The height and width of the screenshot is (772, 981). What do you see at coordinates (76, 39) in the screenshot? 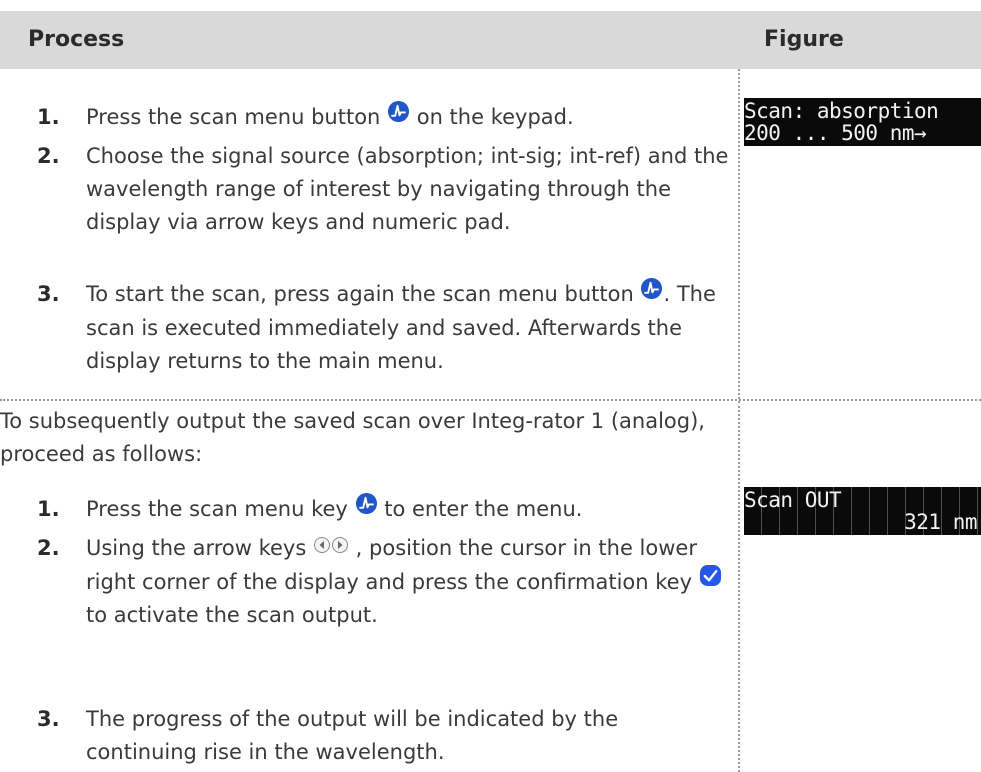
I see `header-process: Process` at bounding box center [76, 39].